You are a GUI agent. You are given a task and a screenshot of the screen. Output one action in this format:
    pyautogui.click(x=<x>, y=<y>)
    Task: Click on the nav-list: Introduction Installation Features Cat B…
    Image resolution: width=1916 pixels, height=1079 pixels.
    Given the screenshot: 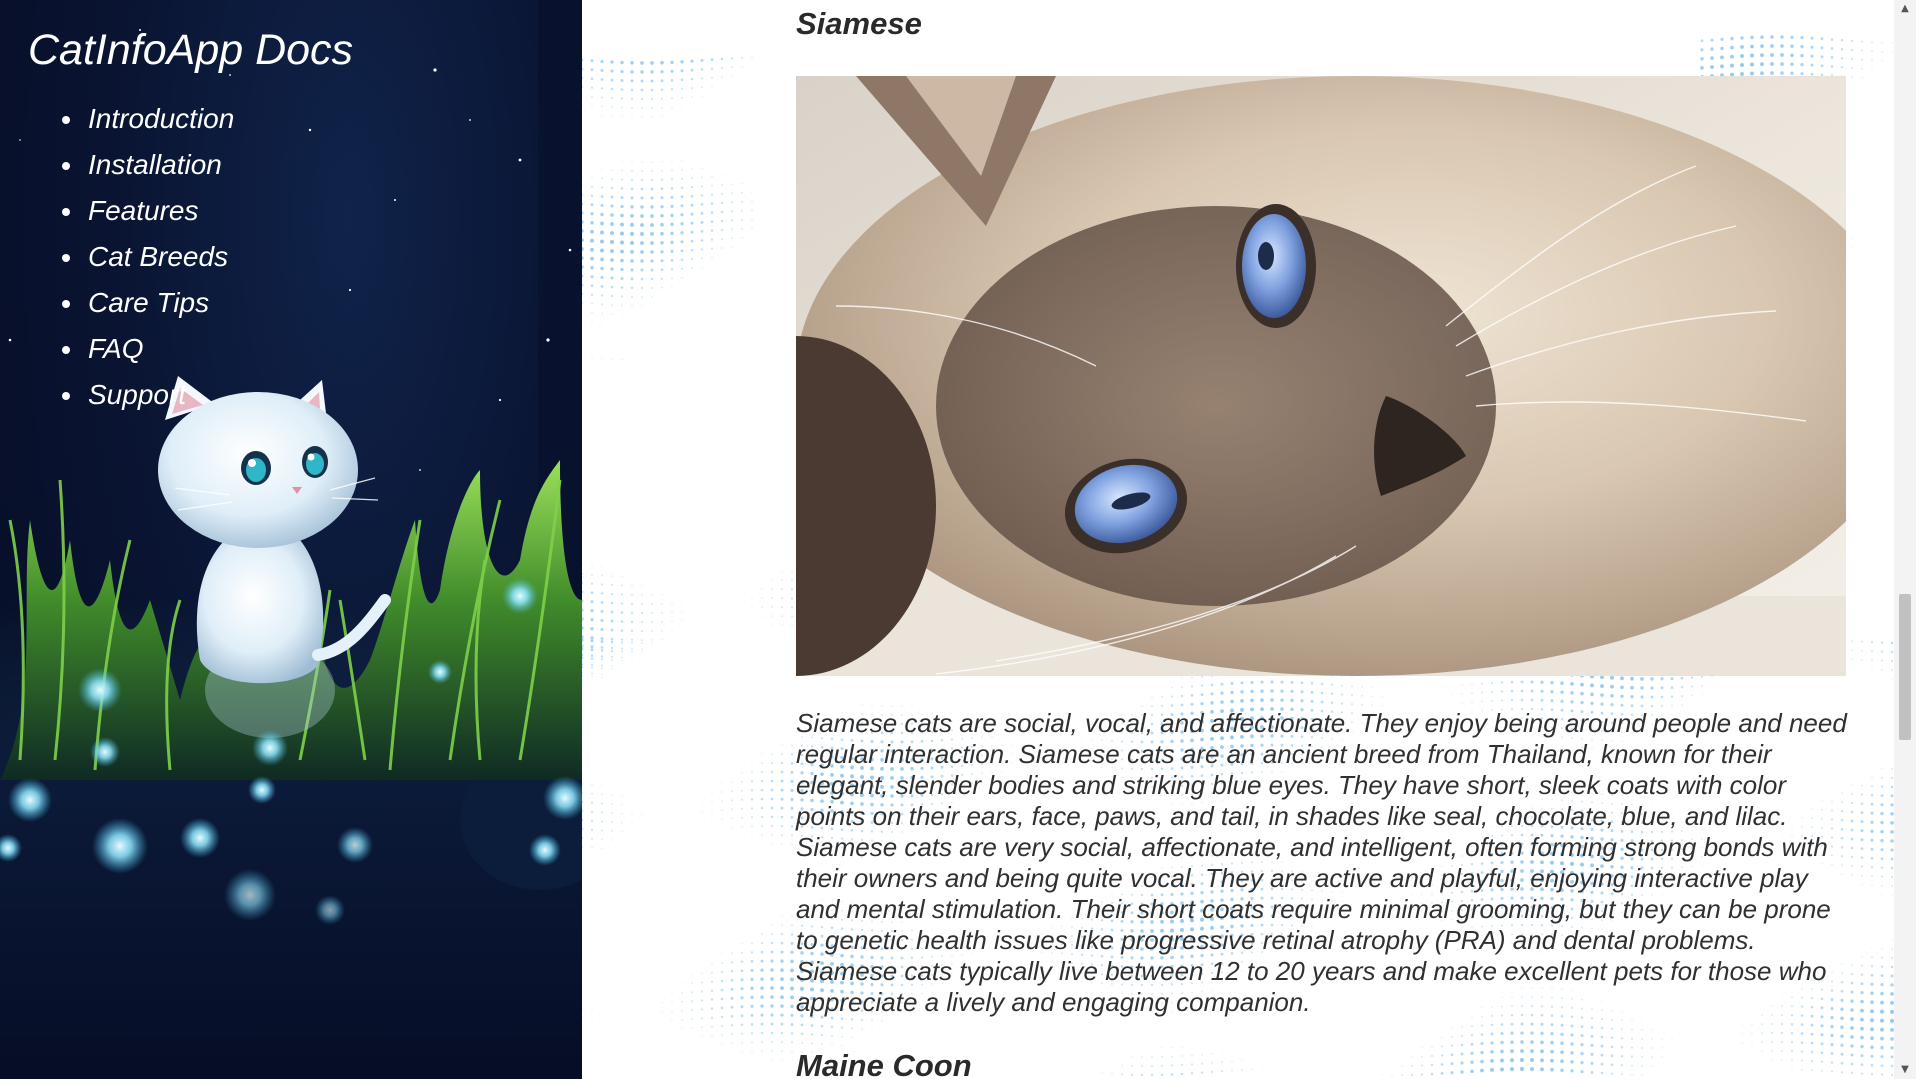 What is the action you would take?
    pyautogui.click(x=146, y=257)
    